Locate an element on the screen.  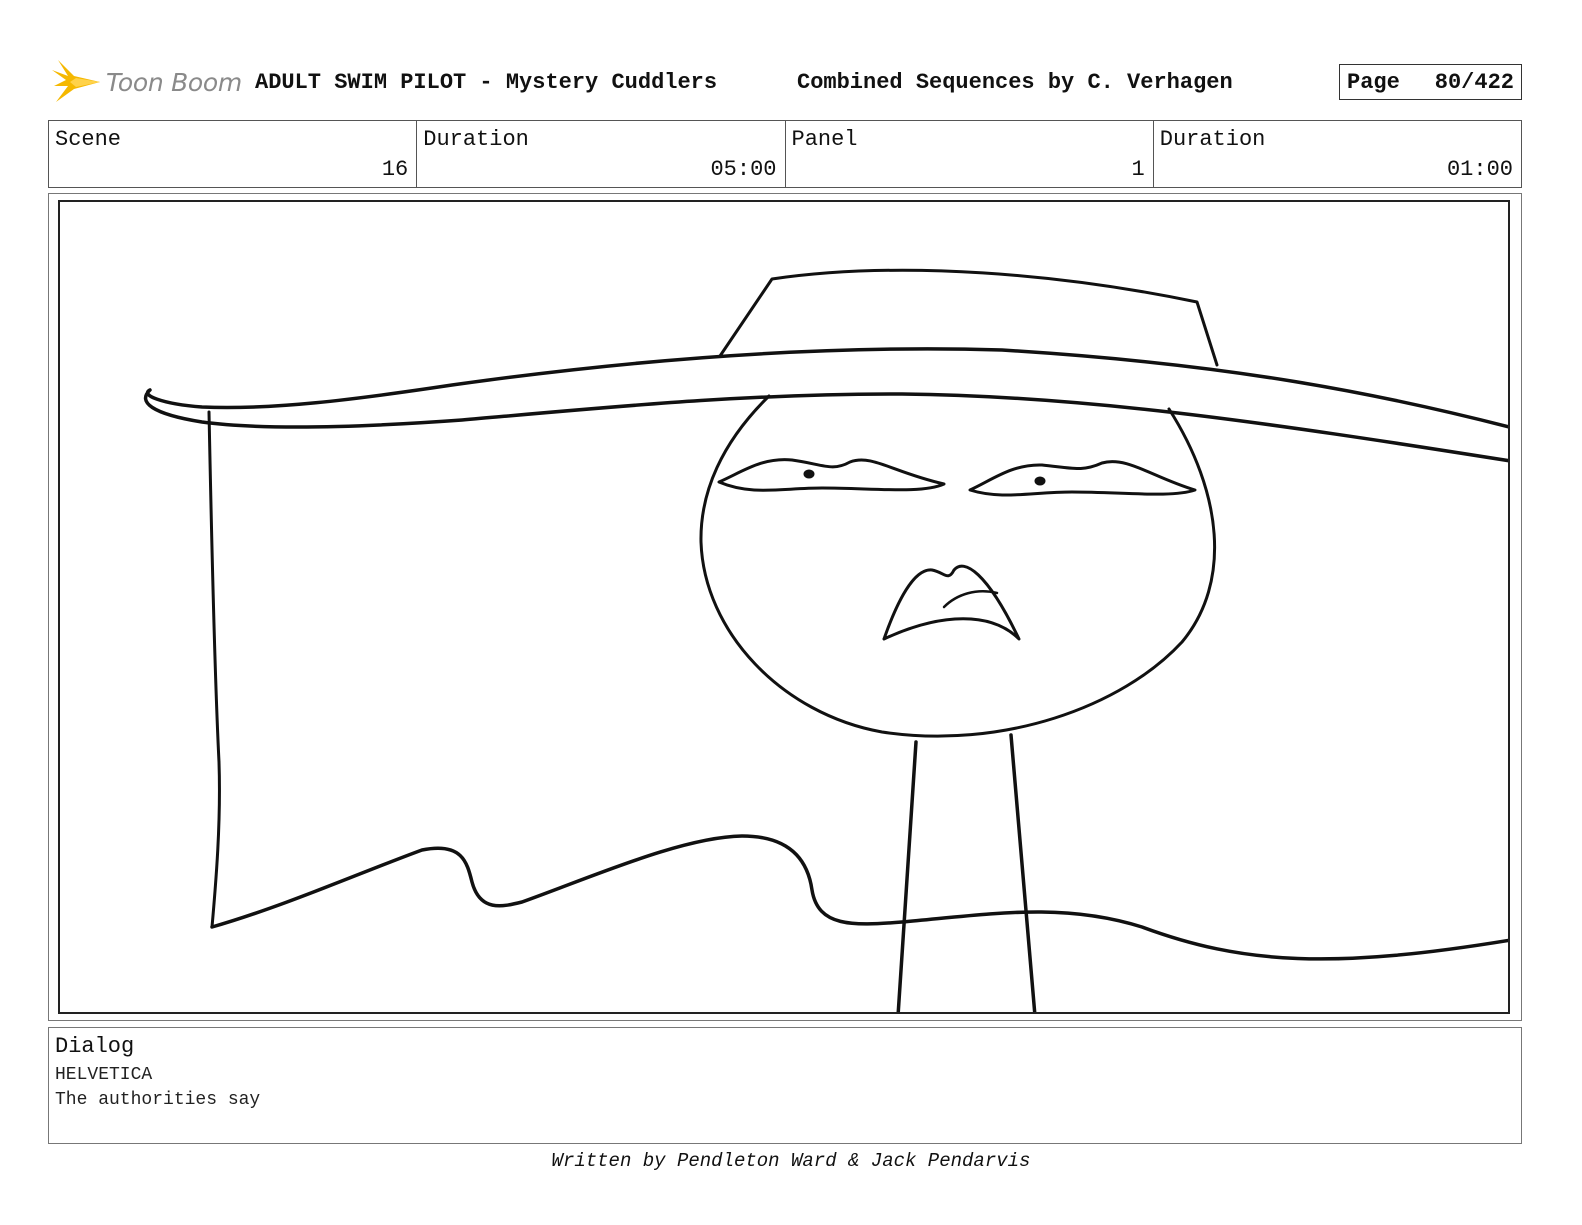
storyboard-subtitle: Combined Sequences by C. Verhagen is located at coordinates (1015, 82).